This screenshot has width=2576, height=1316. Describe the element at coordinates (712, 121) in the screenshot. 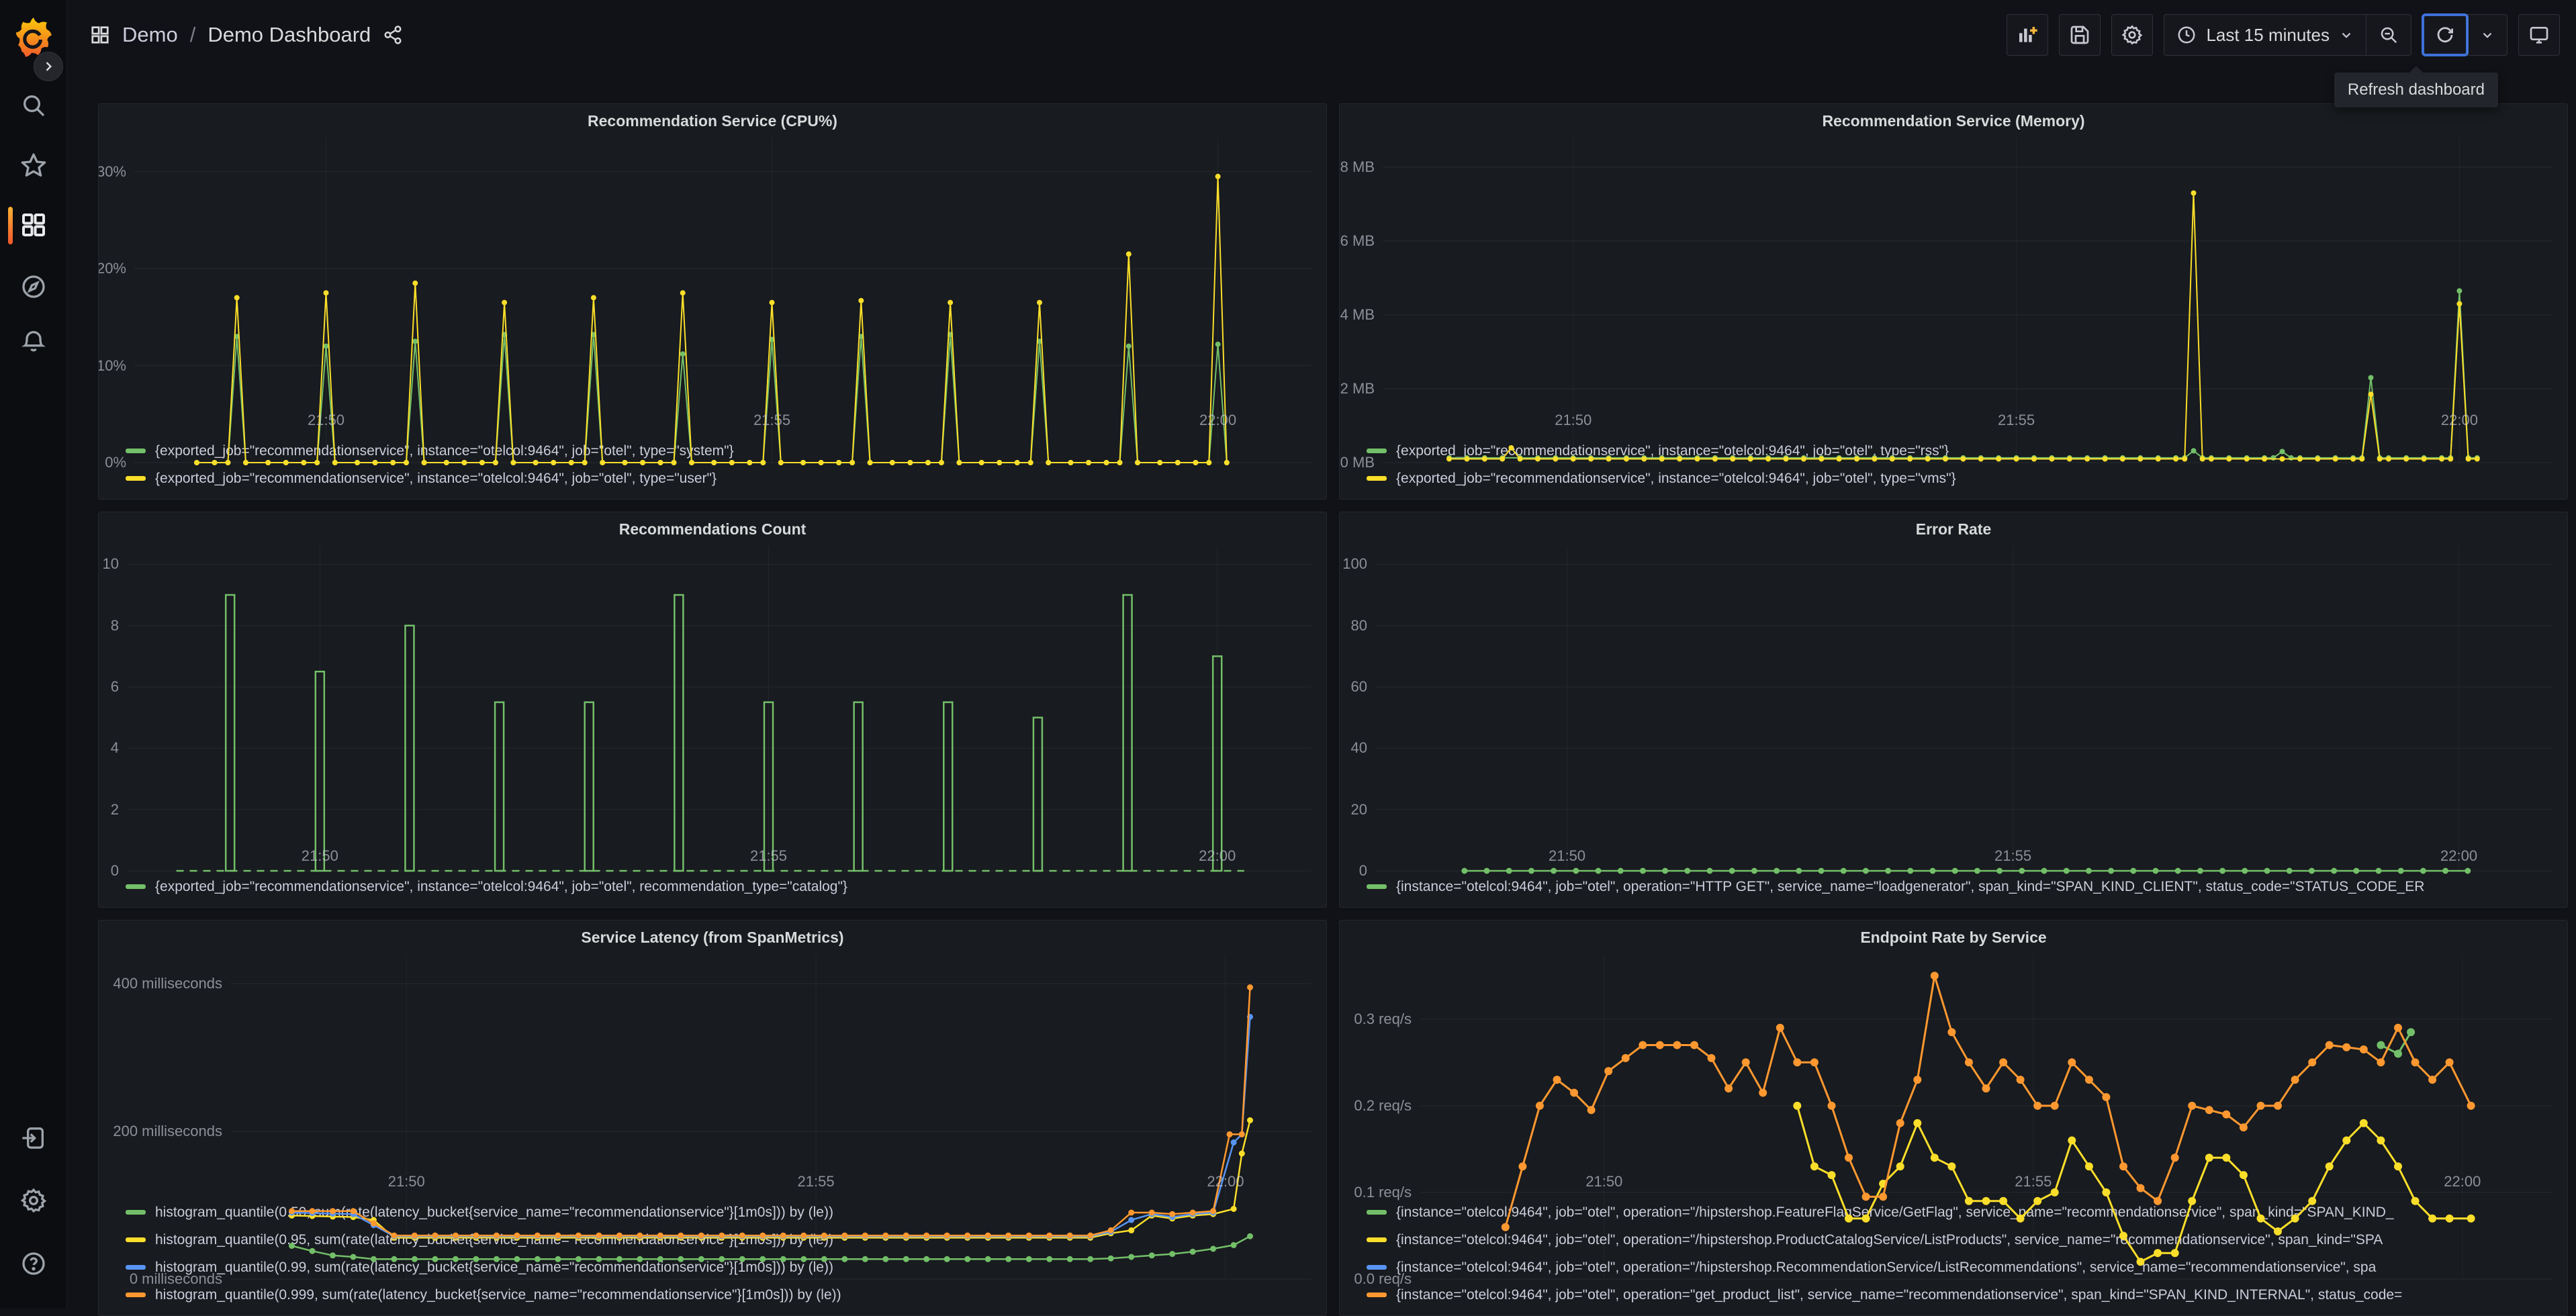

I see `panel-title: Recommendation Service (CPU%)` at that location.